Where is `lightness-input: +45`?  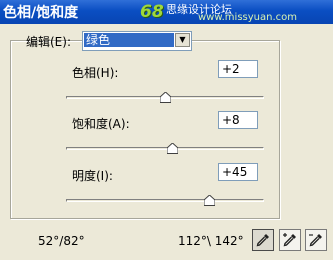 lightness-input: +45 is located at coordinates (238, 172).